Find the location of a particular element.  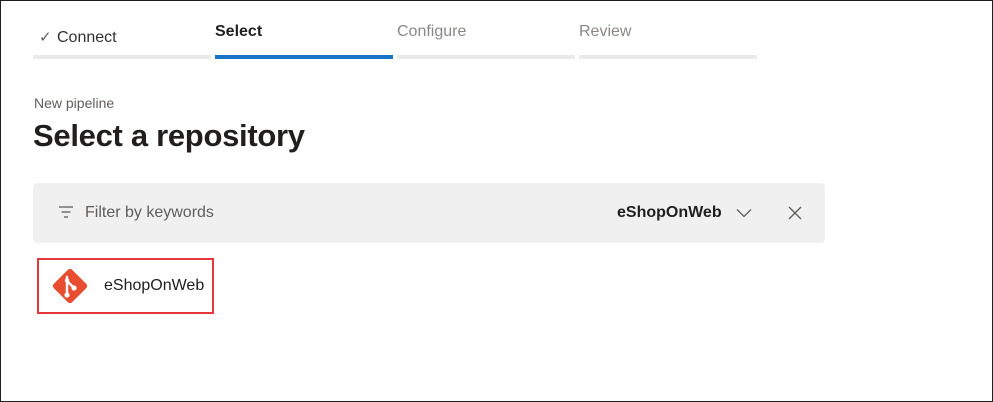

chevron-down-icon is located at coordinates (744, 213).